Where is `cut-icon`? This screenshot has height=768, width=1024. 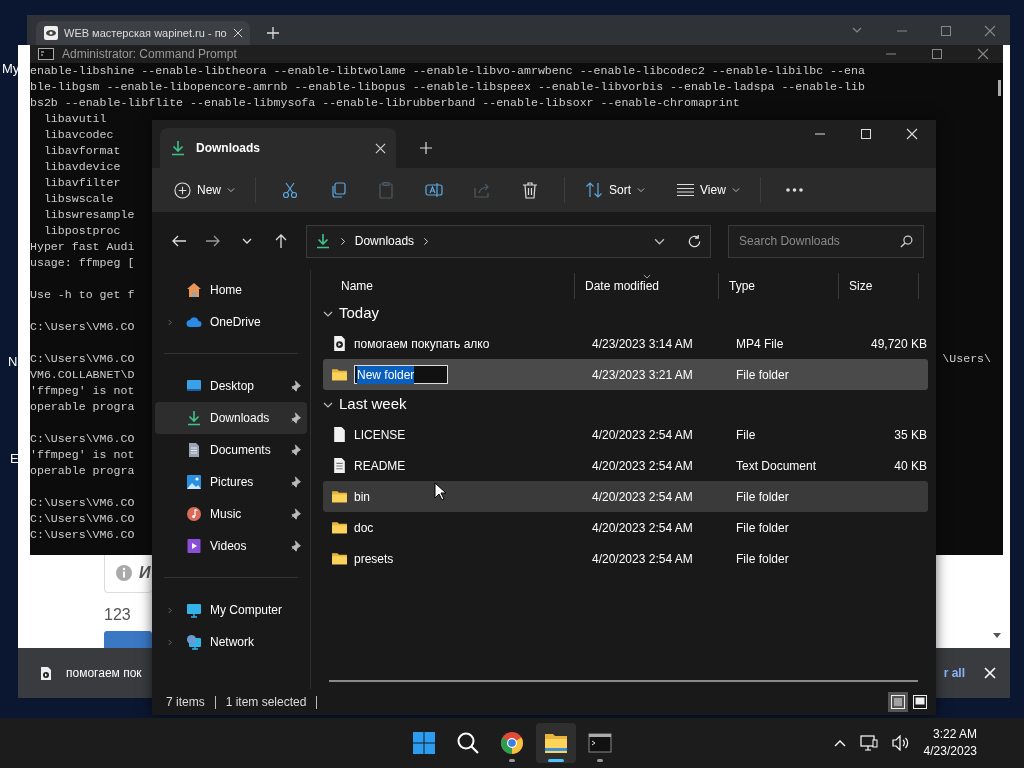
cut-icon is located at coordinates (290, 190).